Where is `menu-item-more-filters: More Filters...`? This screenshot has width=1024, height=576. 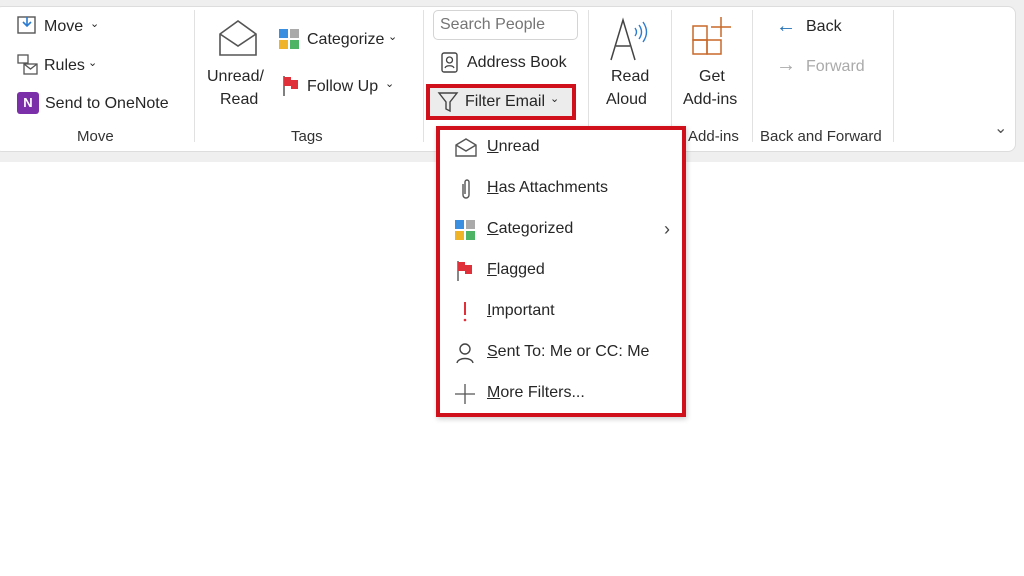
menu-item-more-filters: More Filters... is located at coordinates (561, 396).